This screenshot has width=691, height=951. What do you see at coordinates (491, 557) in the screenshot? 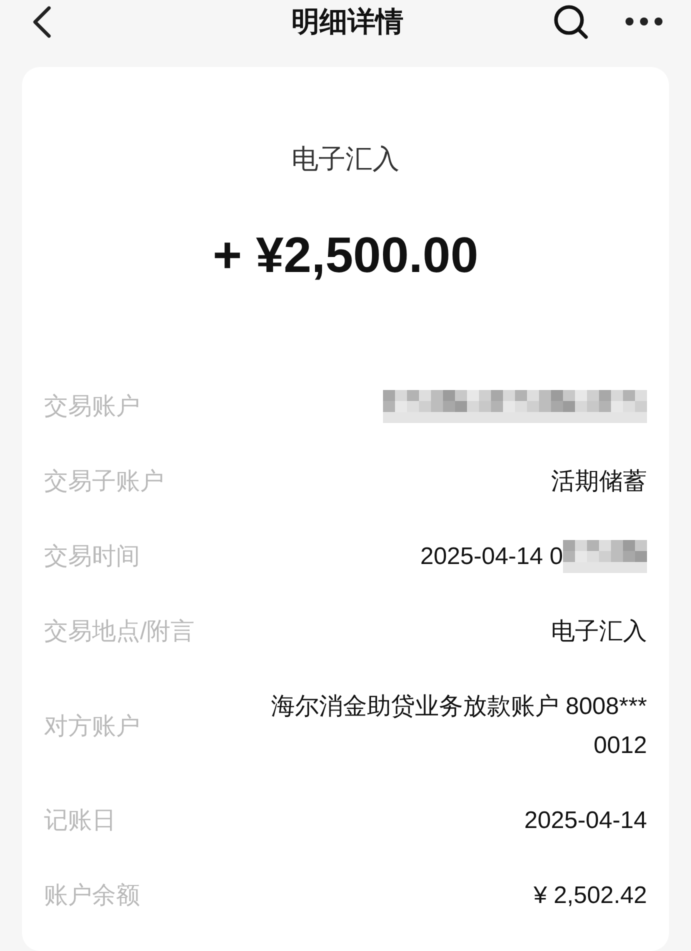
I see `detail-value: 2025-04-14 0` at bounding box center [491, 557].